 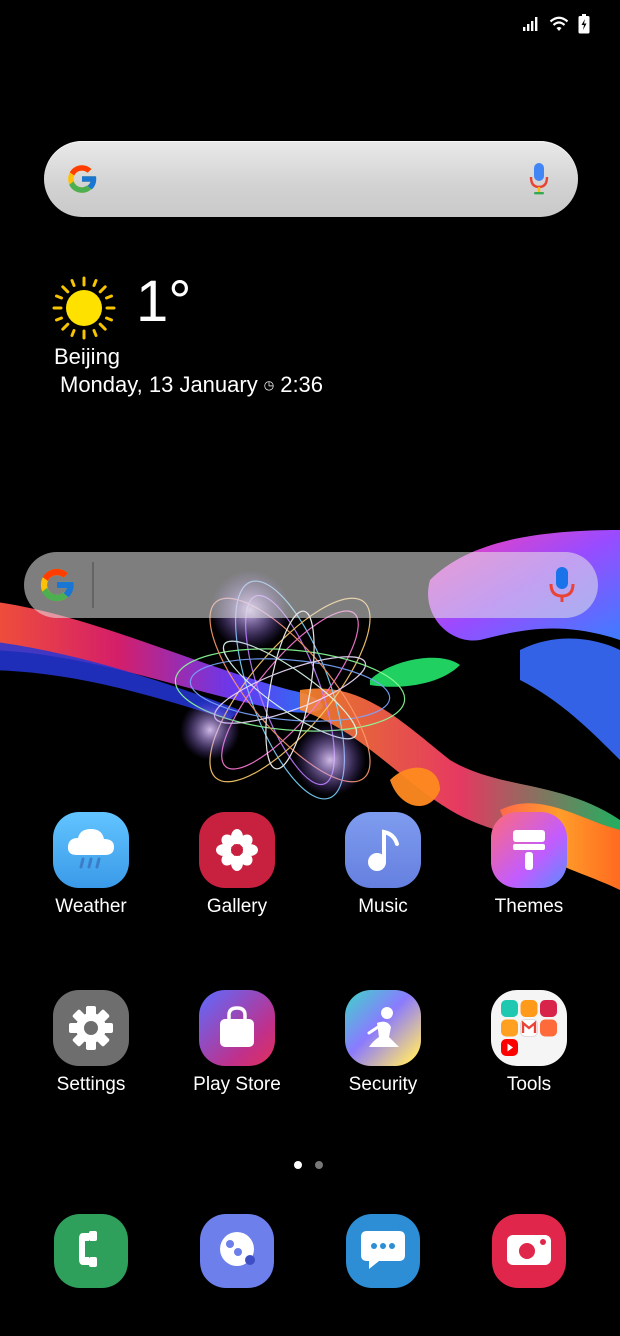 What do you see at coordinates (529, 1028) in the screenshot?
I see `folder-grid-icon` at bounding box center [529, 1028].